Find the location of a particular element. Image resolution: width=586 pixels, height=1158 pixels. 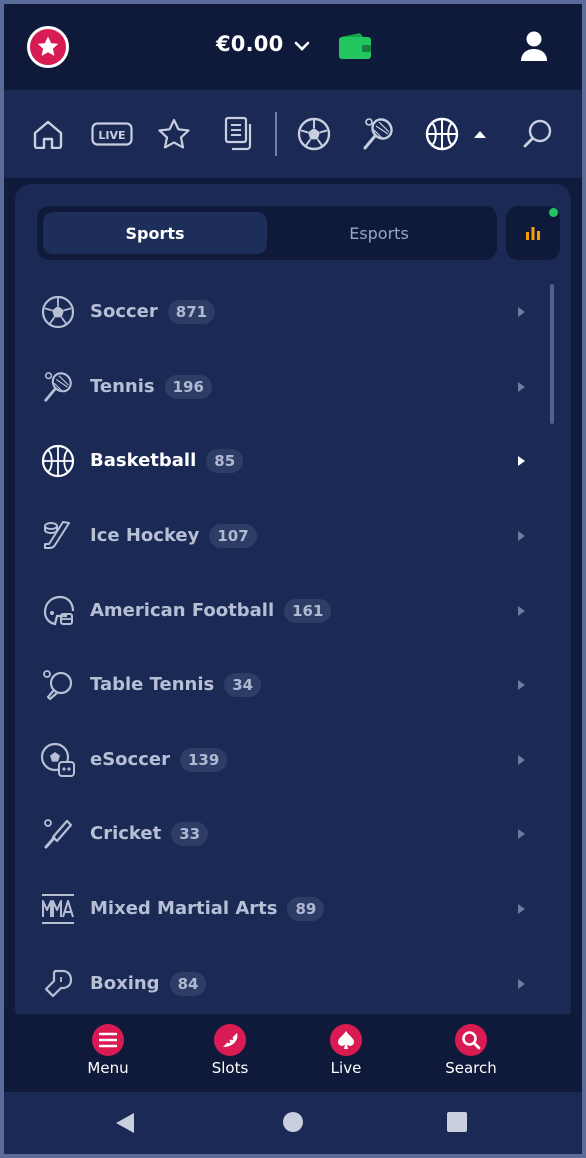

event-count-badge: 161 is located at coordinates (308, 610).